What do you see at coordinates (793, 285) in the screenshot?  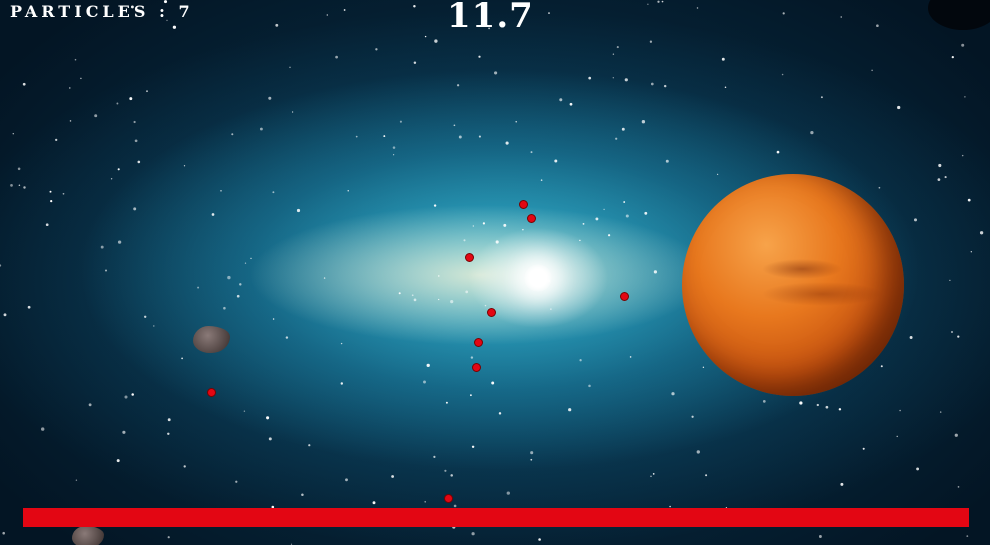 I see `mars-planet` at bounding box center [793, 285].